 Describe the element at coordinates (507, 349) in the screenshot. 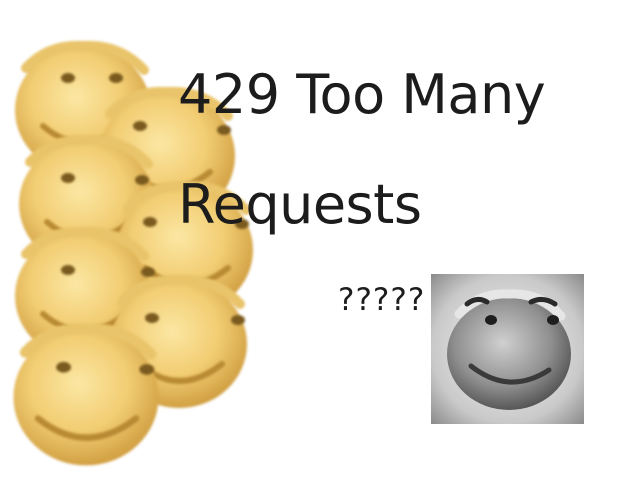

I see `grayscale-smiley-icon` at that location.